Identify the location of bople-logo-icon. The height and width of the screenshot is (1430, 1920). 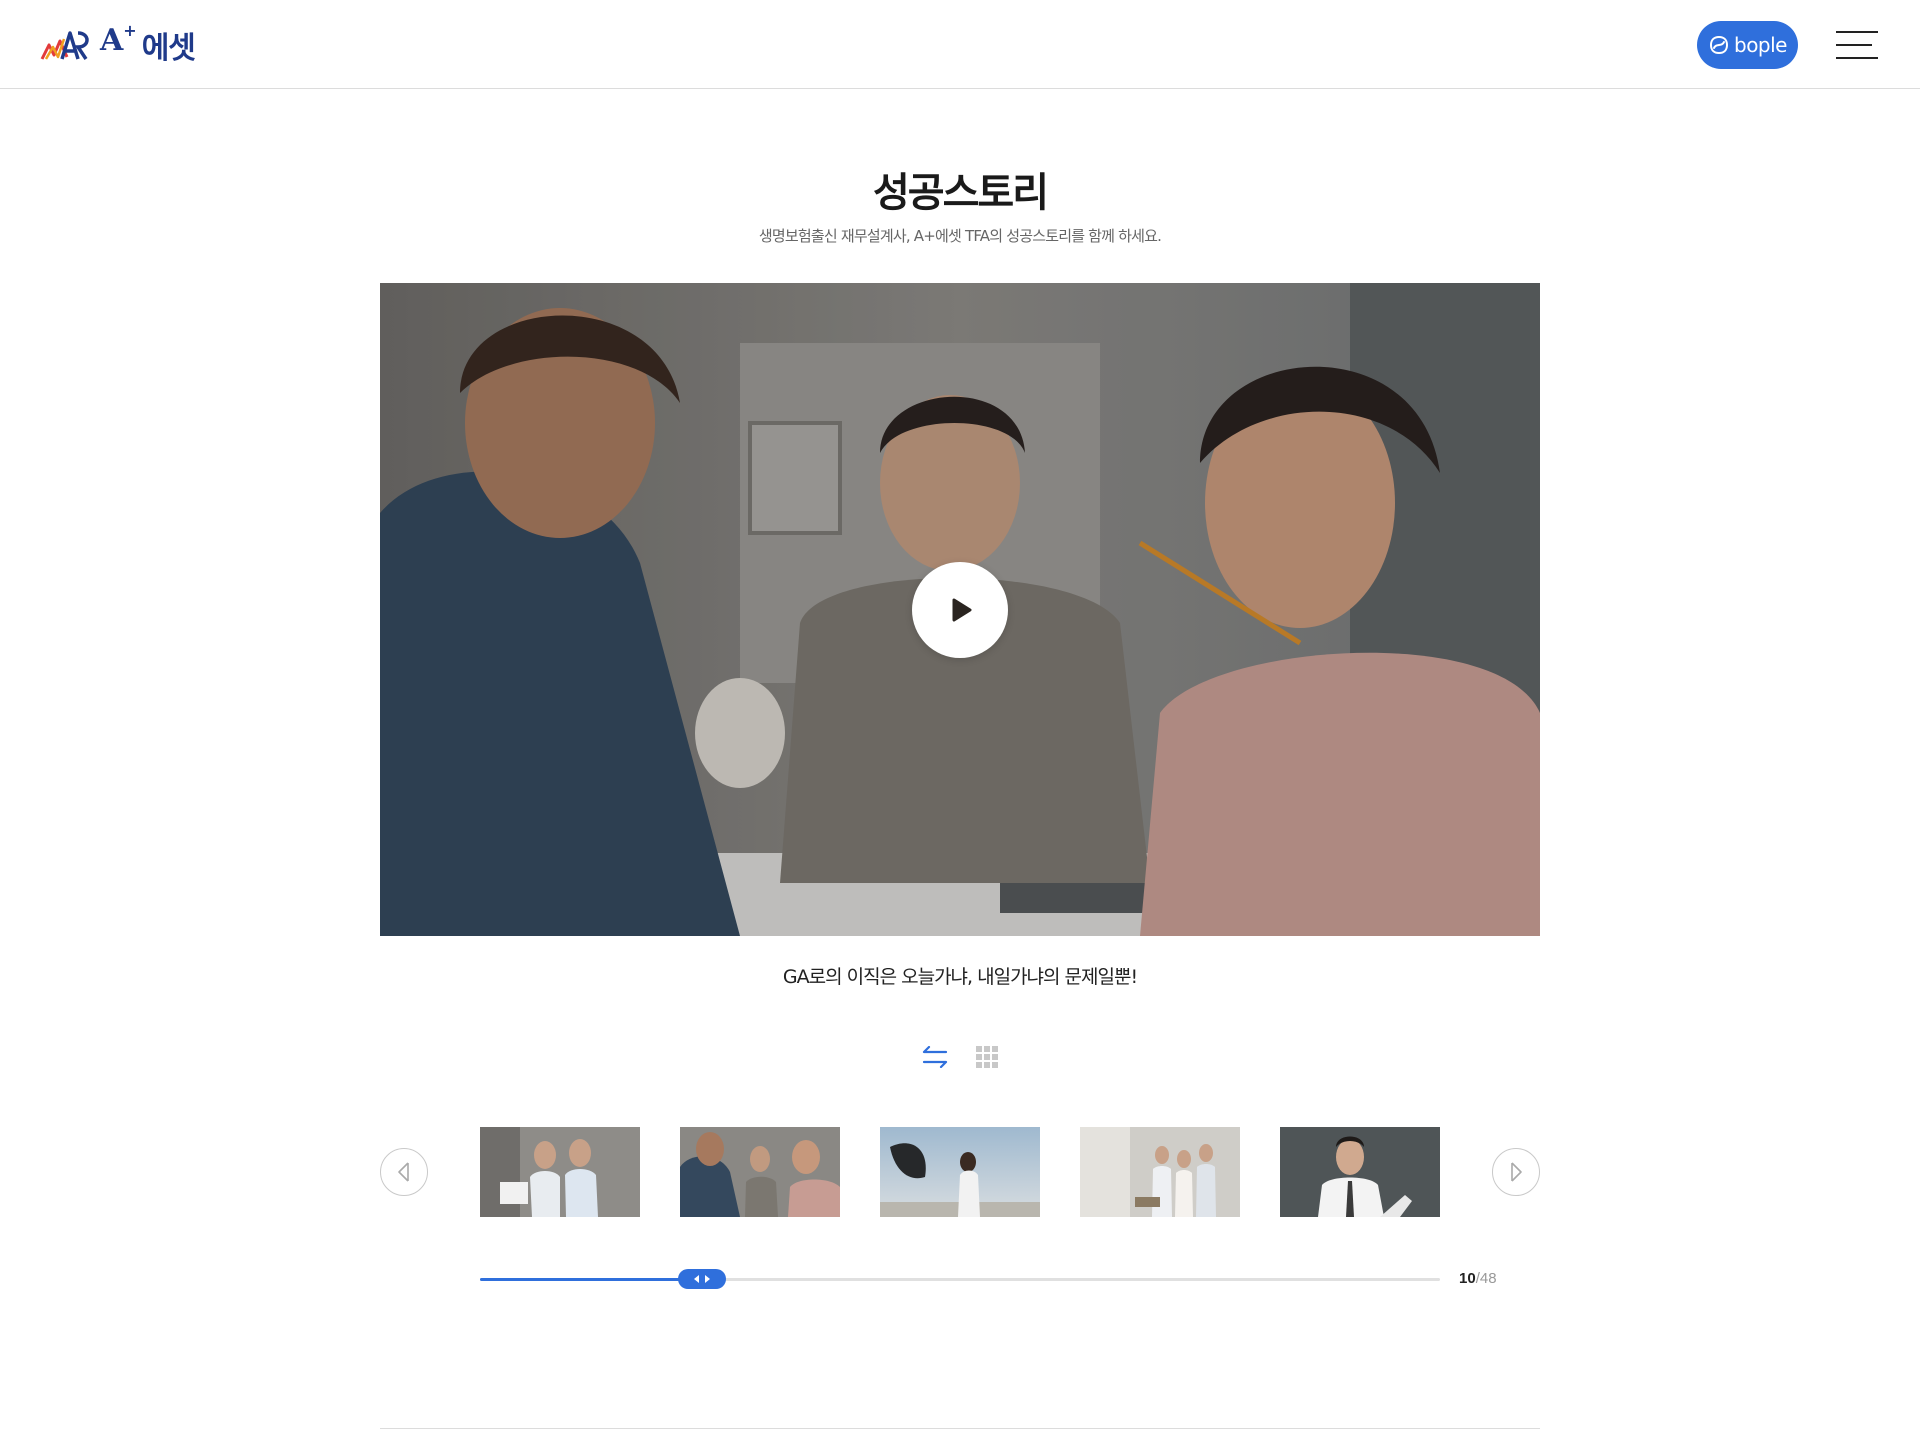
(1719, 45).